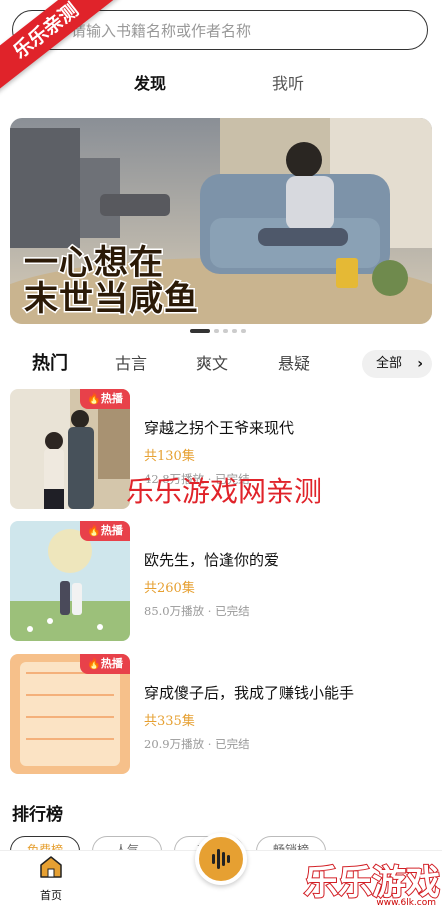 The height and width of the screenshot is (908, 442). What do you see at coordinates (150, 84) in the screenshot?
I see `tab-discover: 发现` at bounding box center [150, 84].